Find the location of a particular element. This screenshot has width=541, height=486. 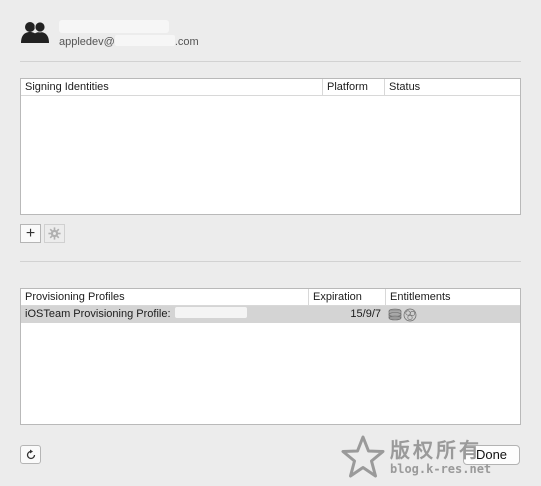

account-email: appledev@ .com is located at coordinates (129, 41).